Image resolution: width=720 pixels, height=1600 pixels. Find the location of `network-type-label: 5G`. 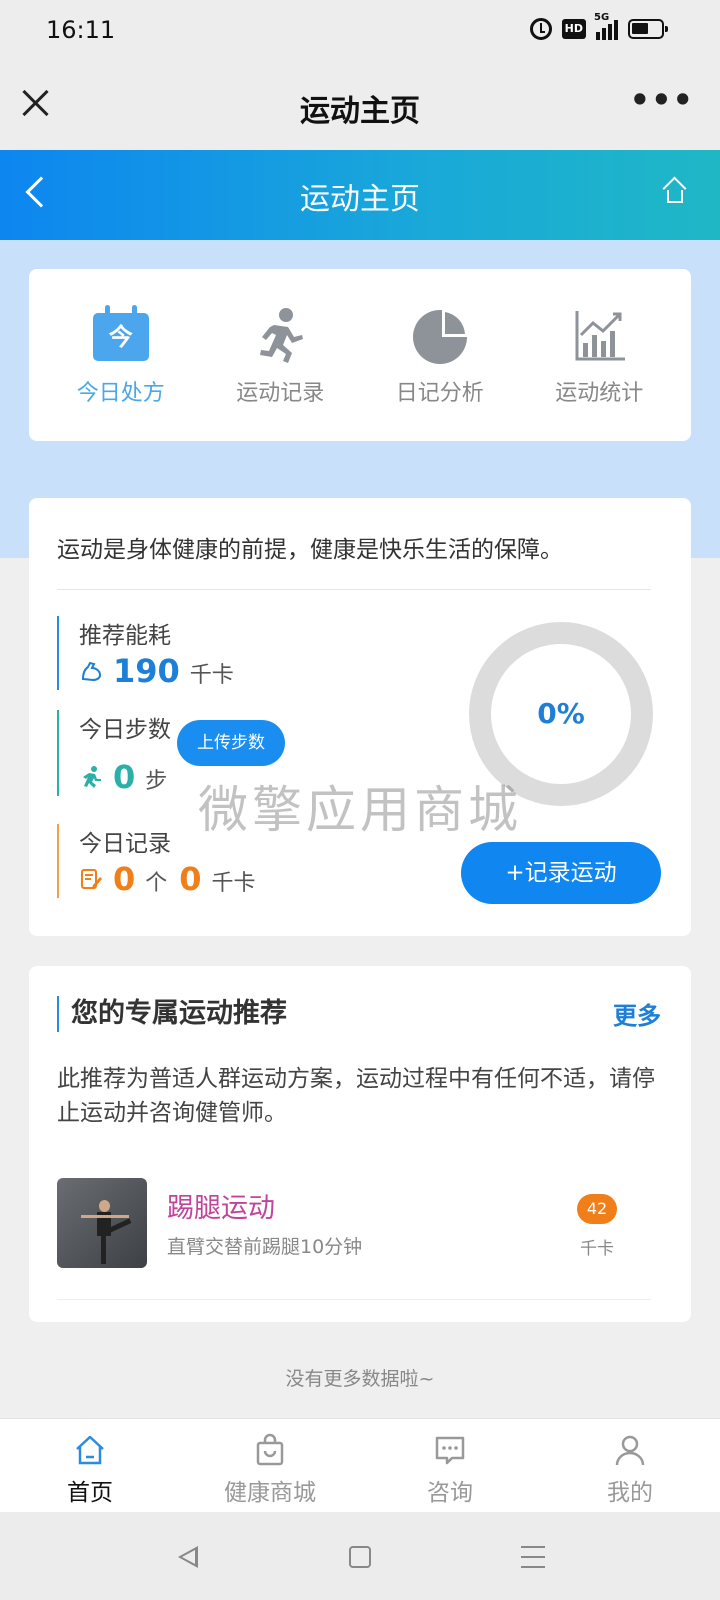

network-type-label: 5G is located at coordinates (602, 17).